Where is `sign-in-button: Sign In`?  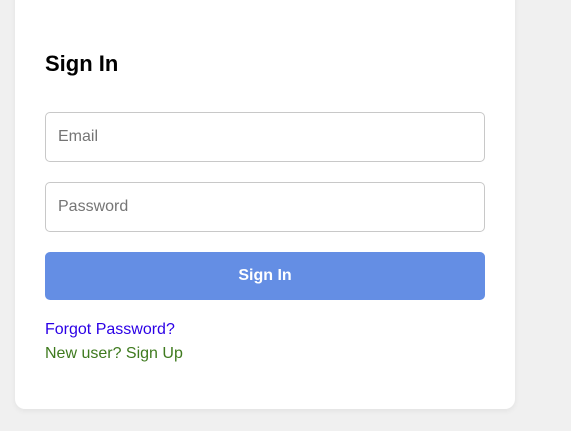
sign-in-button: Sign In is located at coordinates (265, 276).